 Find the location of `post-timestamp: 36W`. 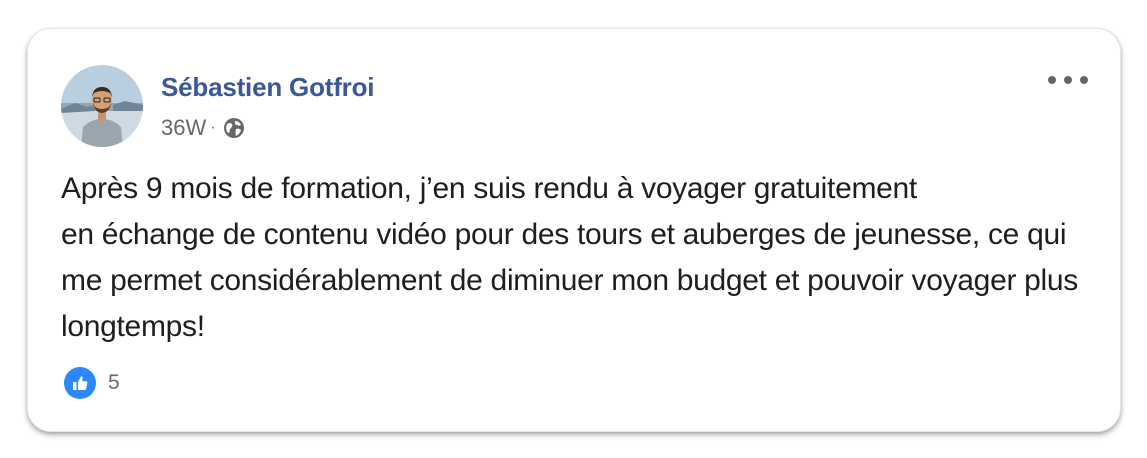

post-timestamp: 36W is located at coordinates (183, 128).